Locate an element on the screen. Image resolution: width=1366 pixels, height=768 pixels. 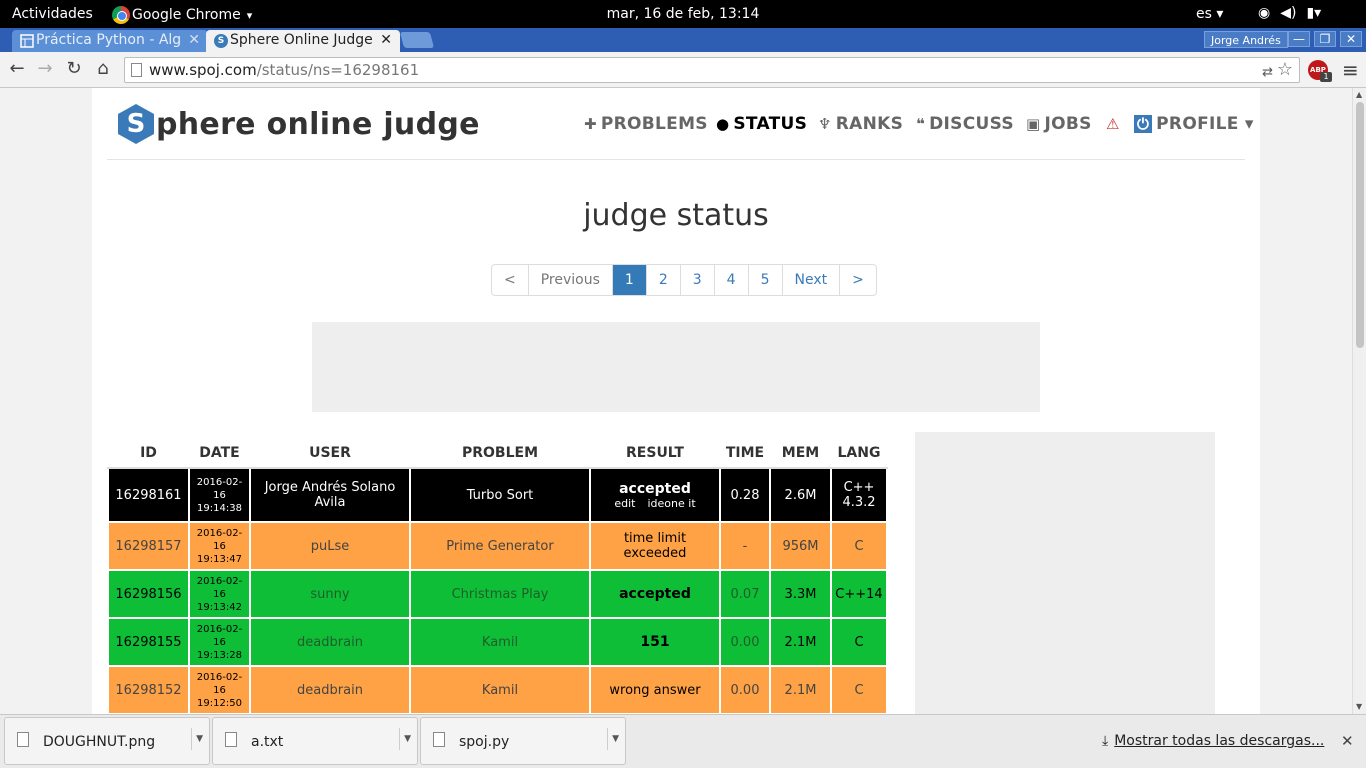
scroll-up-arrow-icon: ▲ is located at coordinates (1359, 94).